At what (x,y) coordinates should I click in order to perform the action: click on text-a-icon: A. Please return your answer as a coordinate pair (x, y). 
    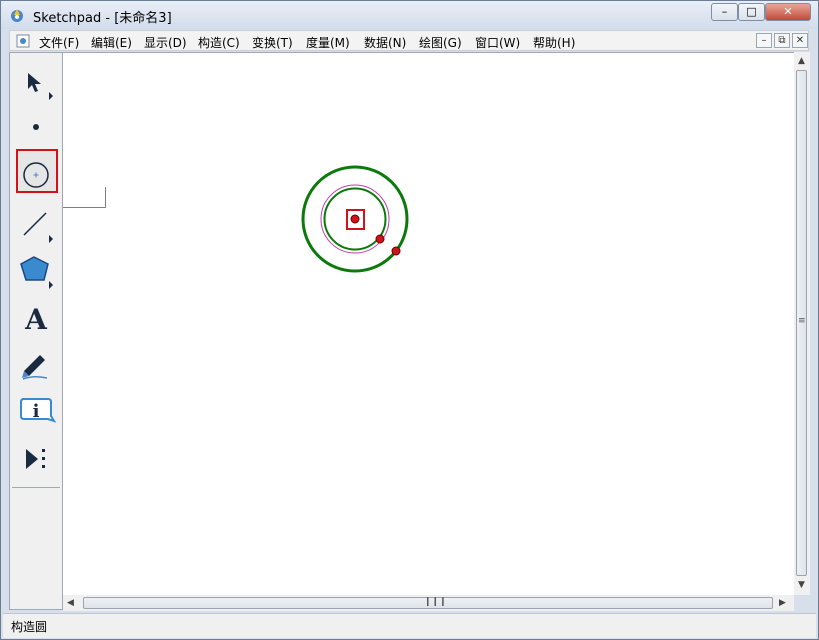
    Looking at the image, I should click on (36, 319).